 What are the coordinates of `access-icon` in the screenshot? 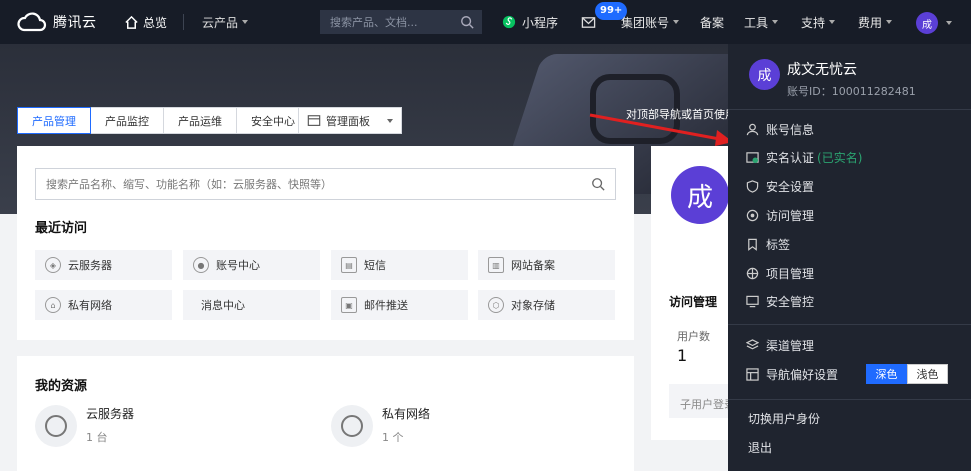 It's located at (752, 215).